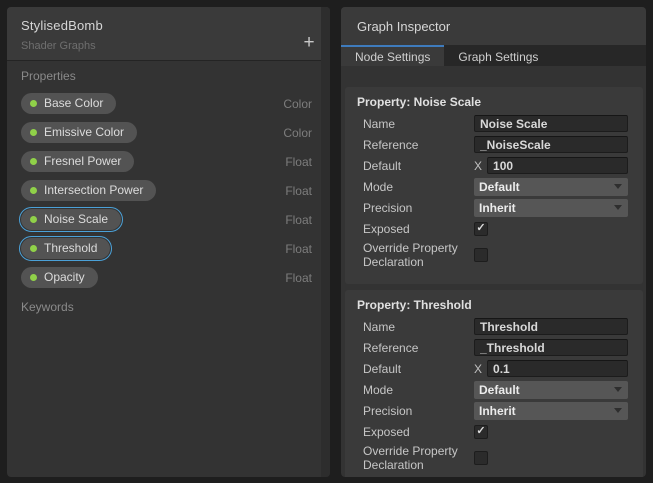 This screenshot has height=483, width=653. Describe the element at coordinates (64, 277) in the screenshot. I see `property-pill-label: Opacity` at that location.